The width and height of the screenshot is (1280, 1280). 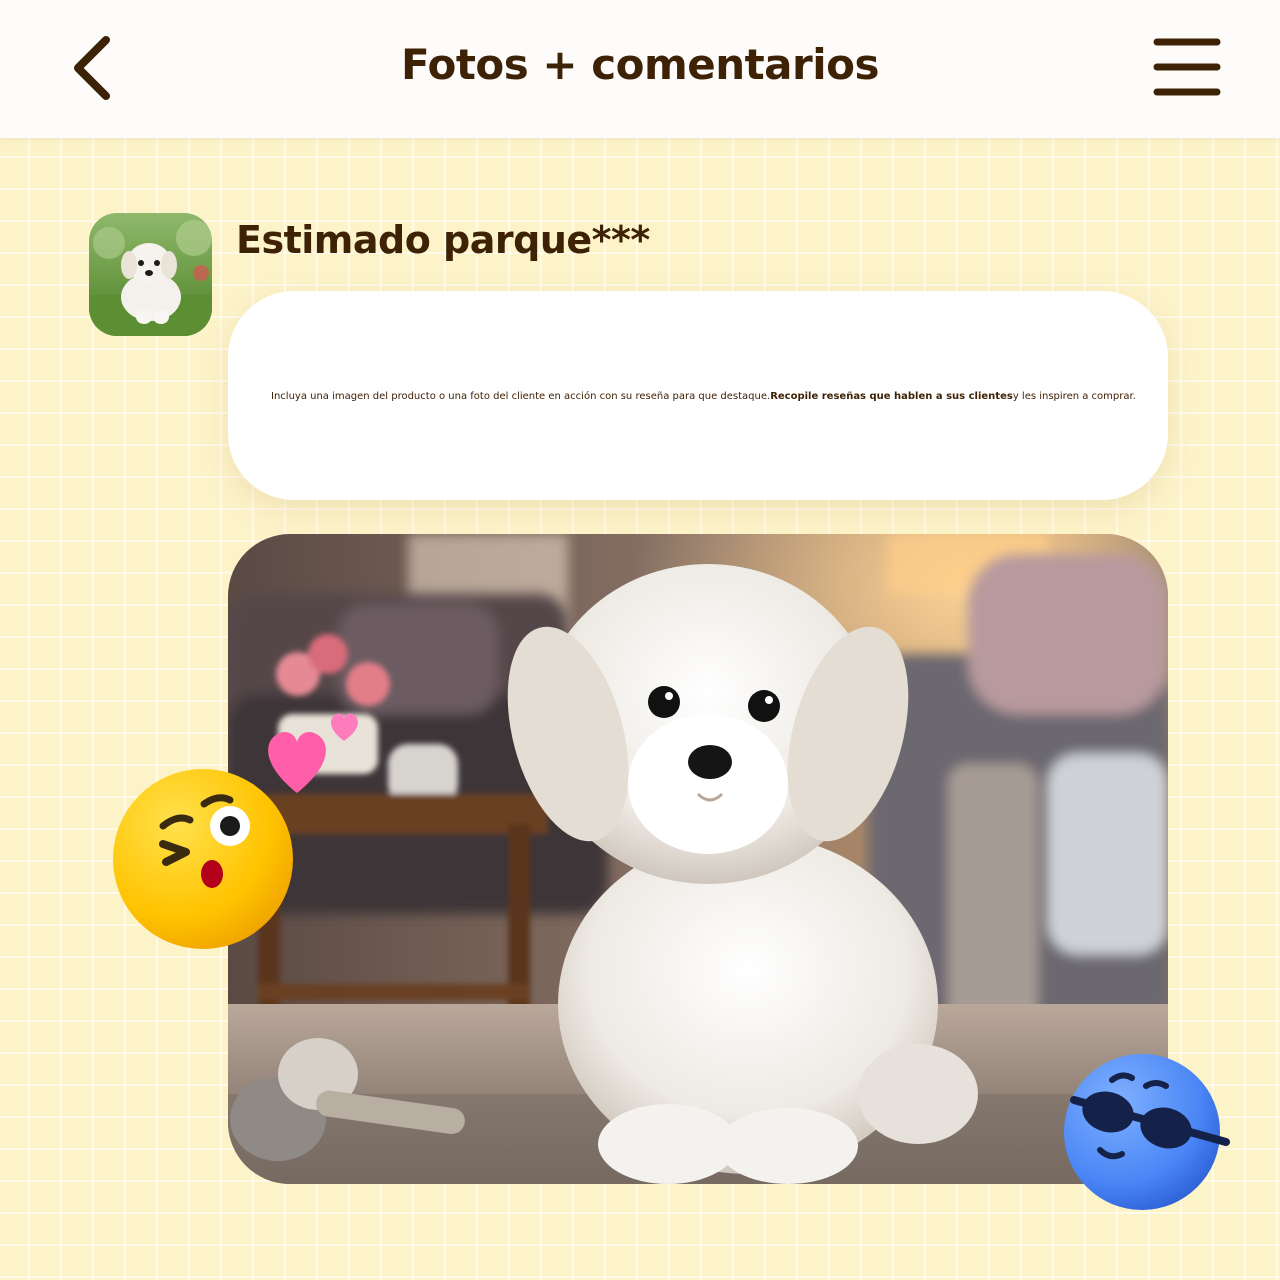 What do you see at coordinates (640, 64) in the screenshot?
I see `page-title: Fotos + comentarios` at bounding box center [640, 64].